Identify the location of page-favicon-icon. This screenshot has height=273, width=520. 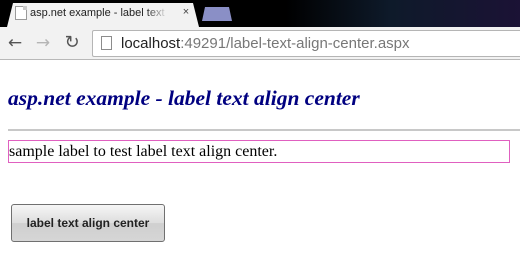
(21, 13).